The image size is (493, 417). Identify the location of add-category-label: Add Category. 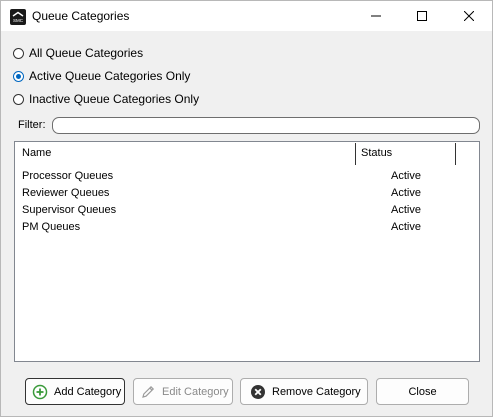
(88, 391).